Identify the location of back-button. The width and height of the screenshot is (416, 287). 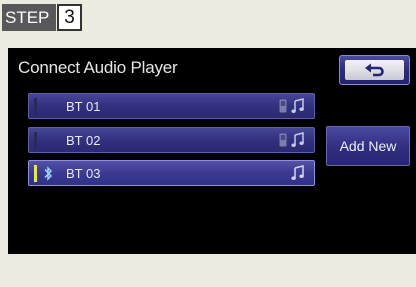
(374, 70).